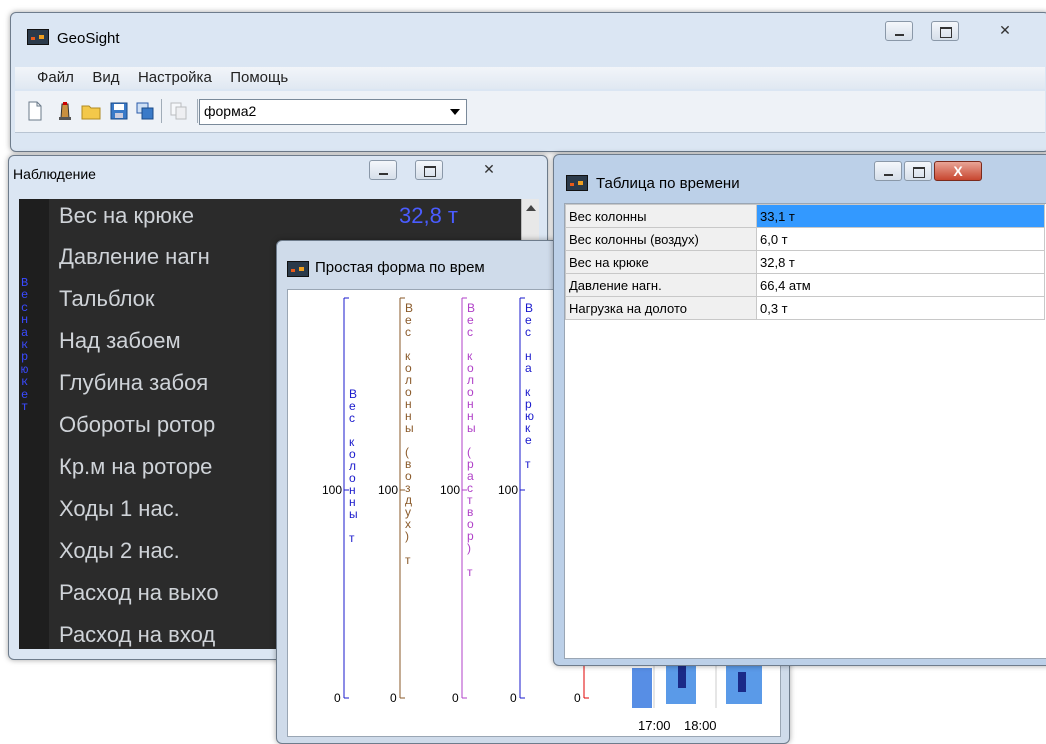 The width and height of the screenshot is (1046, 744). What do you see at coordinates (179, 111) in the screenshot?
I see `copy-icon` at bounding box center [179, 111].